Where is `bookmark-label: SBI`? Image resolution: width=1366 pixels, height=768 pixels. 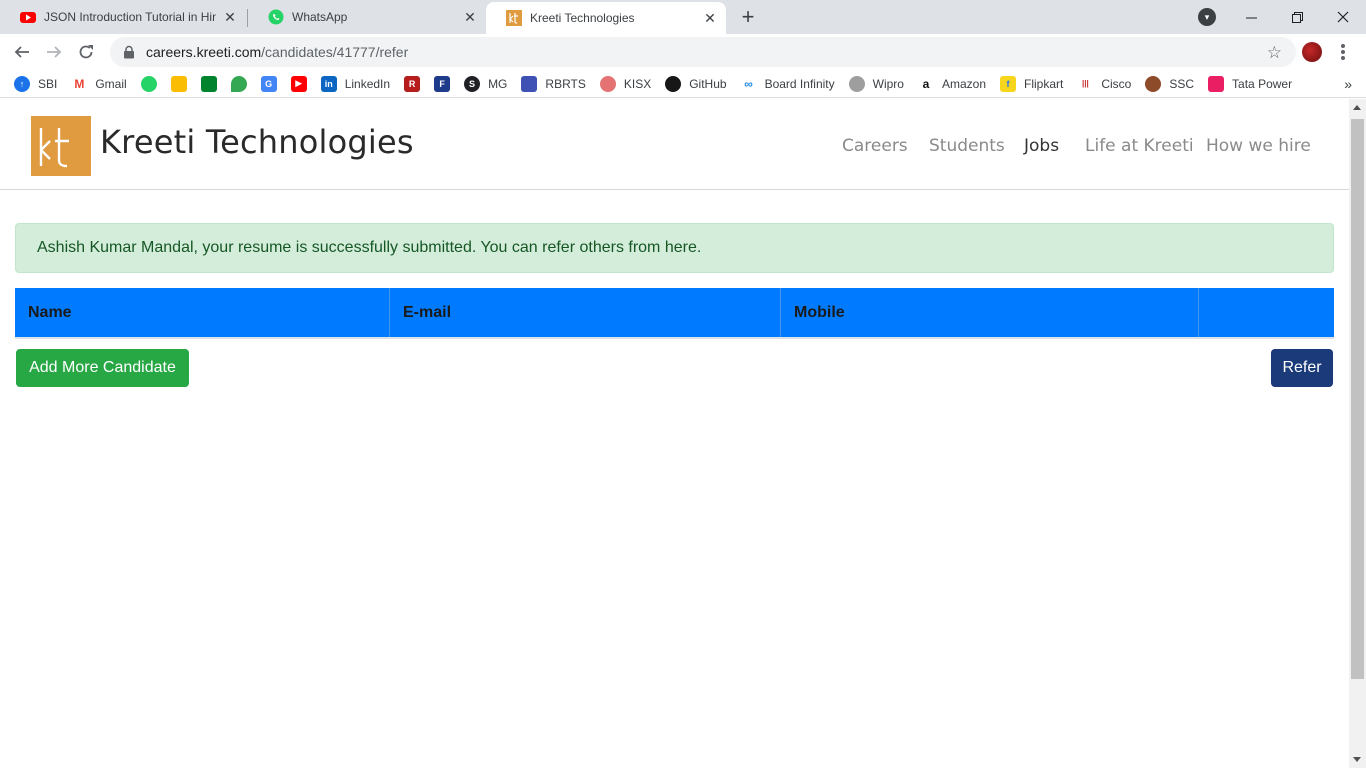 bookmark-label: SBI is located at coordinates (48, 83).